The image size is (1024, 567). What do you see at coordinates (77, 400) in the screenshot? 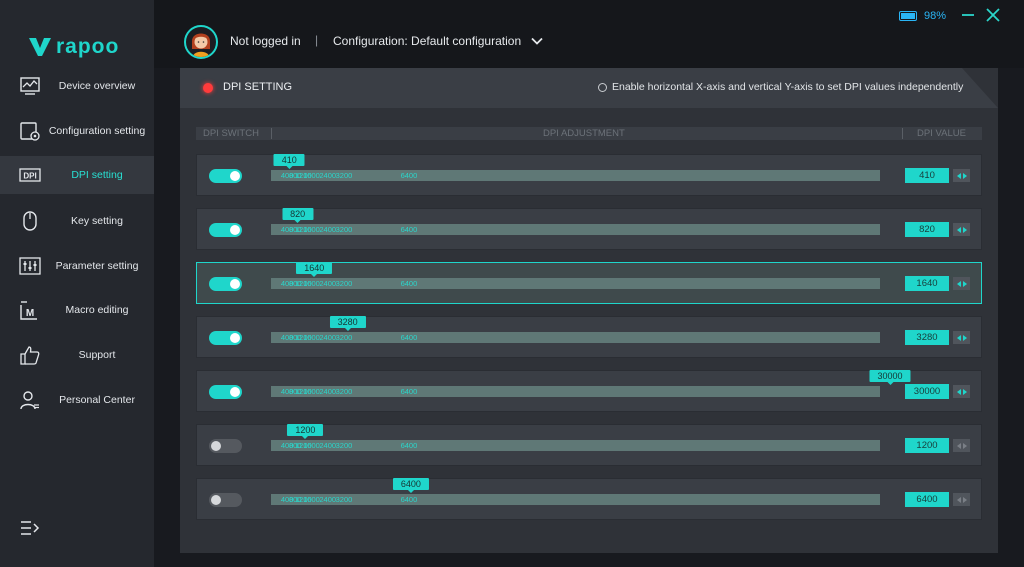
I see `sidebar-item-personal-center: Personal Center` at bounding box center [77, 400].